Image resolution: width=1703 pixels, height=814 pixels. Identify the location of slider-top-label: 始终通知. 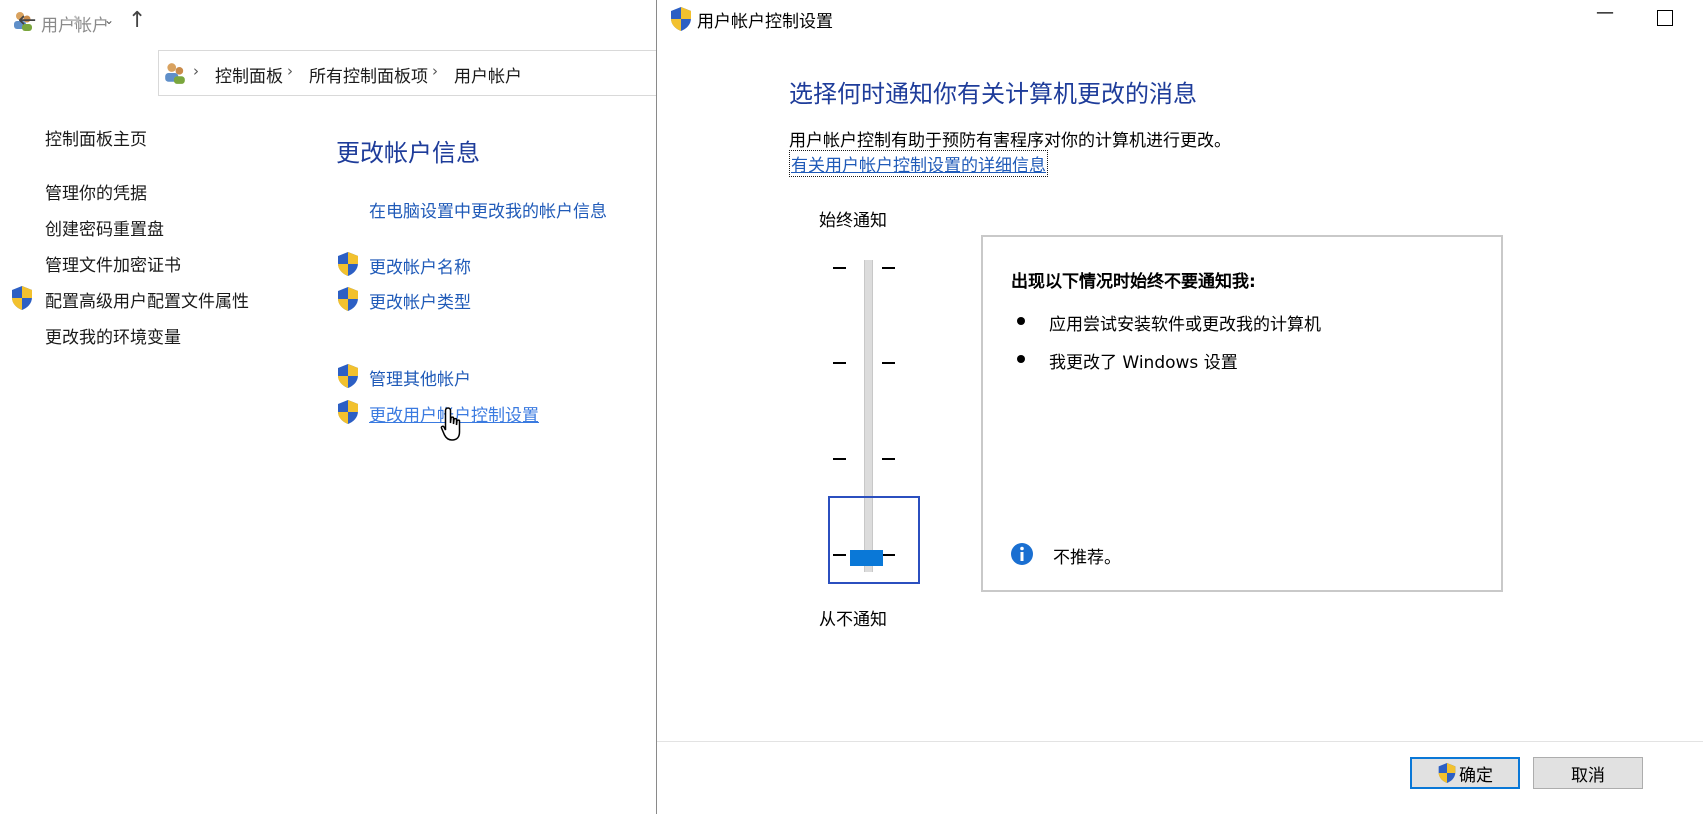
(853, 221).